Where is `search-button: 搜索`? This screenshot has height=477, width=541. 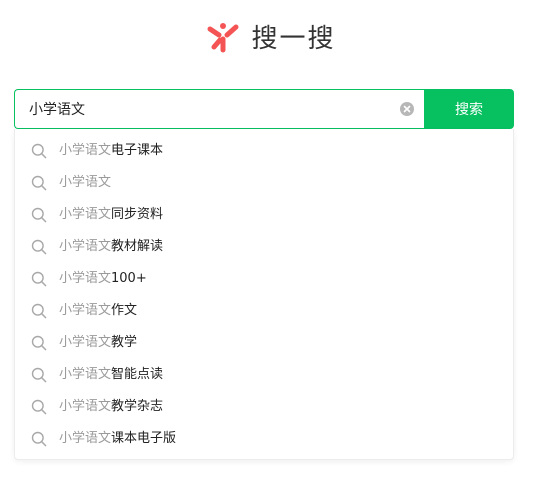
search-button: 搜索 is located at coordinates (469, 109).